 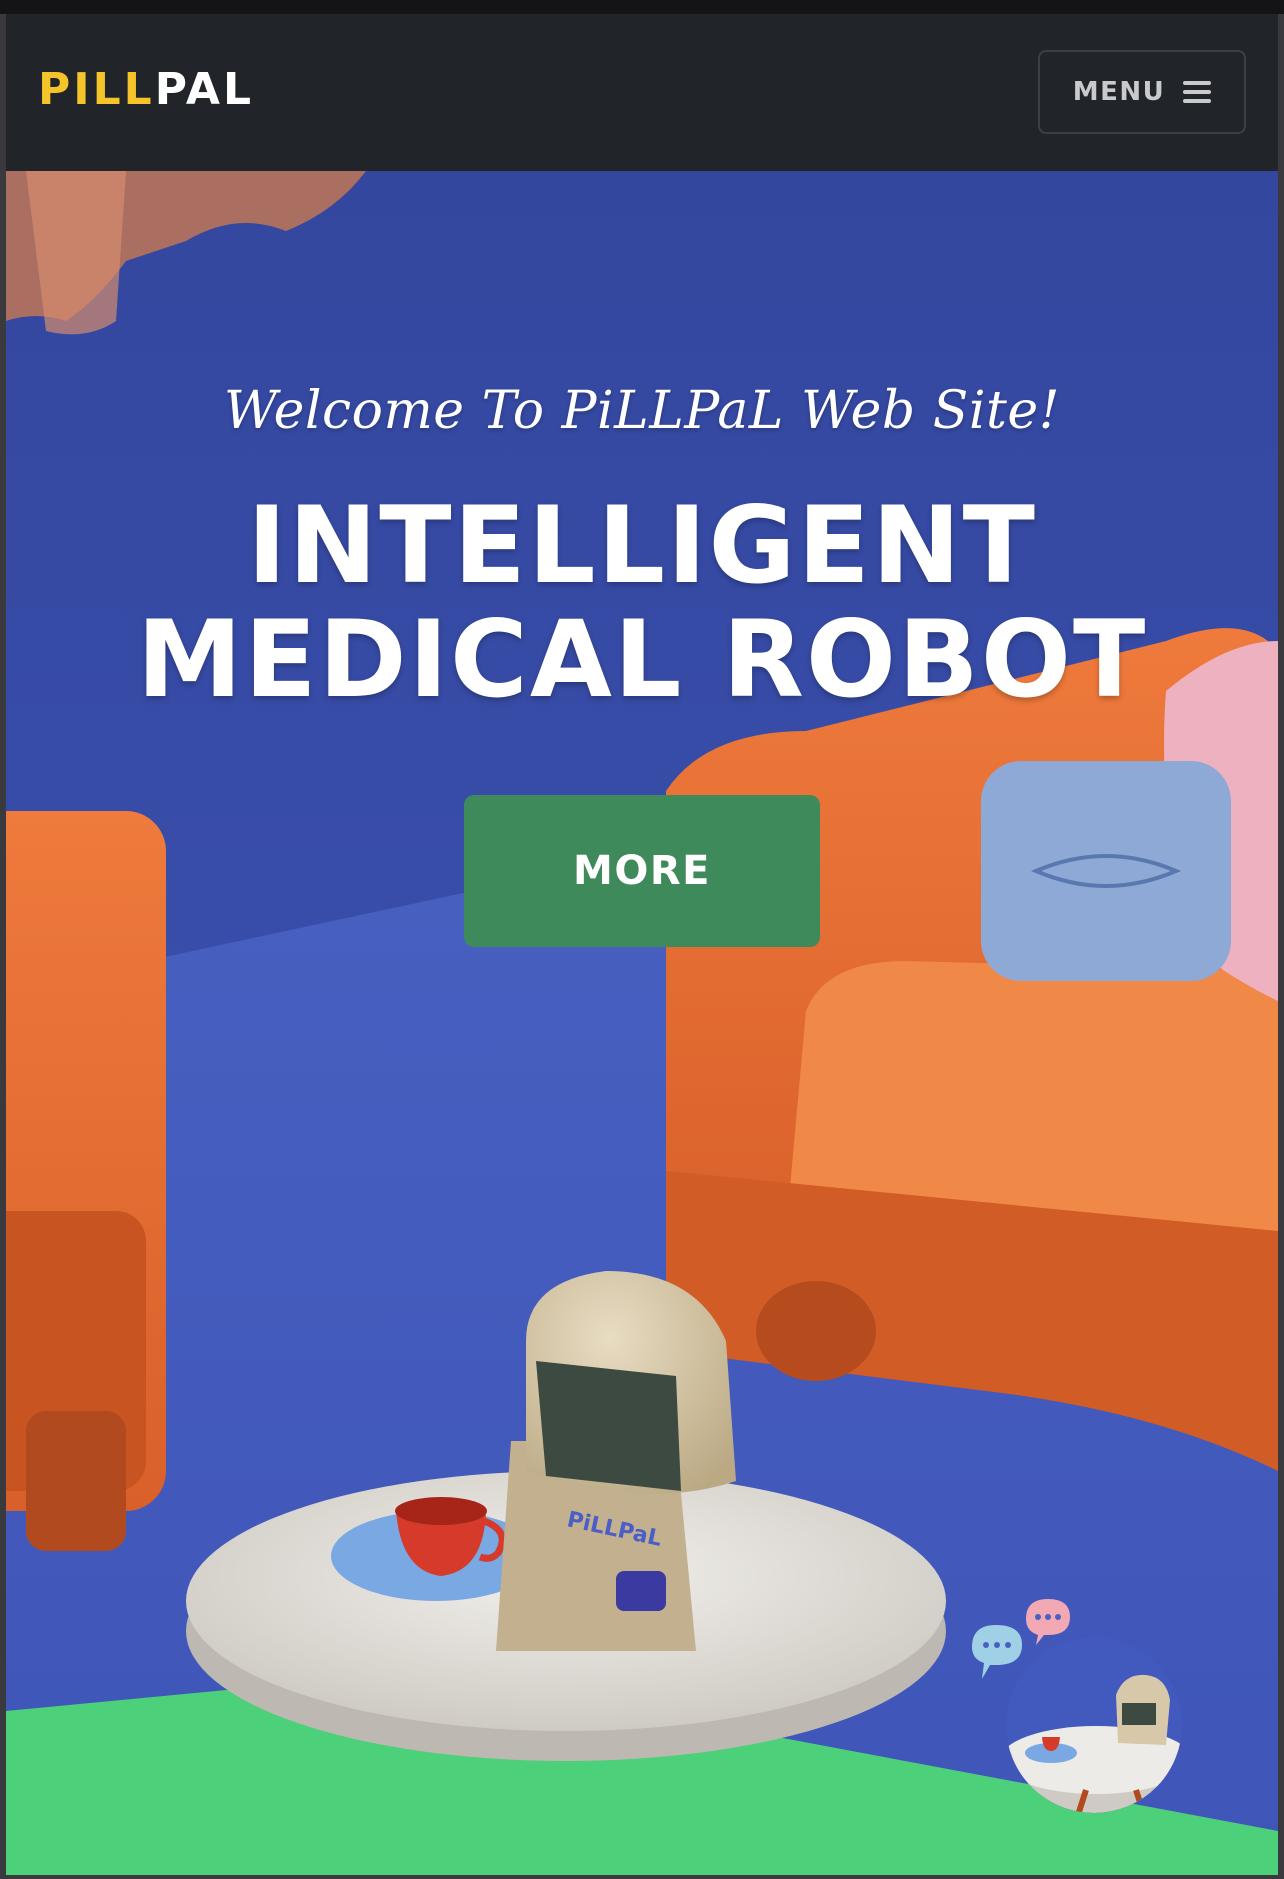 What do you see at coordinates (1086, 1700) in the screenshot?
I see `chat-widget-launcher` at bounding box center [1086, 1700].